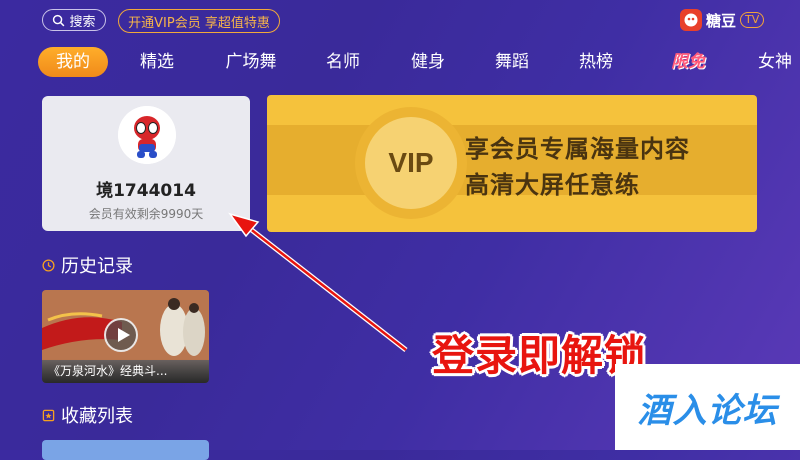 The width and height of the screenshot is (800, 460). Describe the element at coordinates (707, 407) in the screenshot. I see `forum-watermark: 酒入论坛` at that location.